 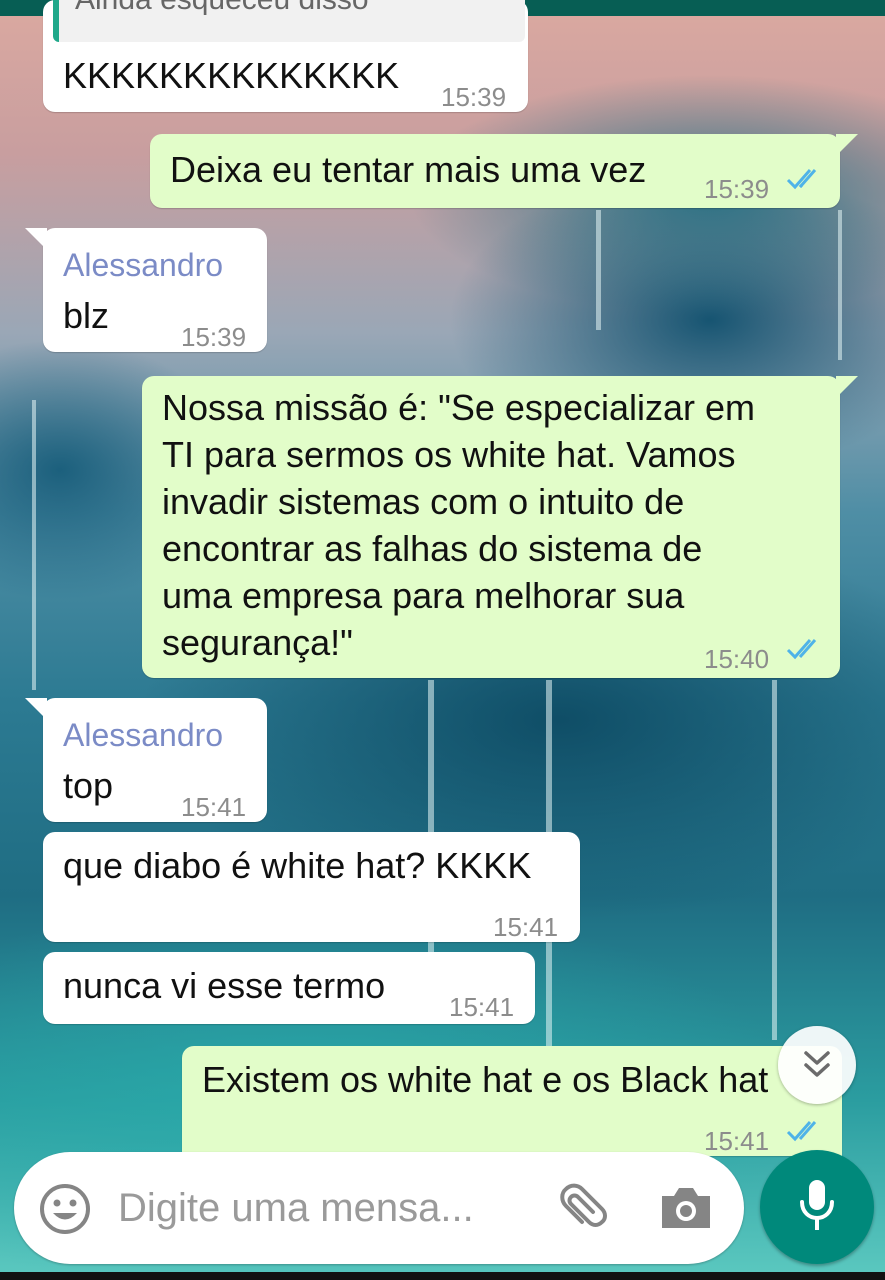 I want to click on message-text-line: TI para sermos os white hat. Vamos, so click(x=449, y=454).